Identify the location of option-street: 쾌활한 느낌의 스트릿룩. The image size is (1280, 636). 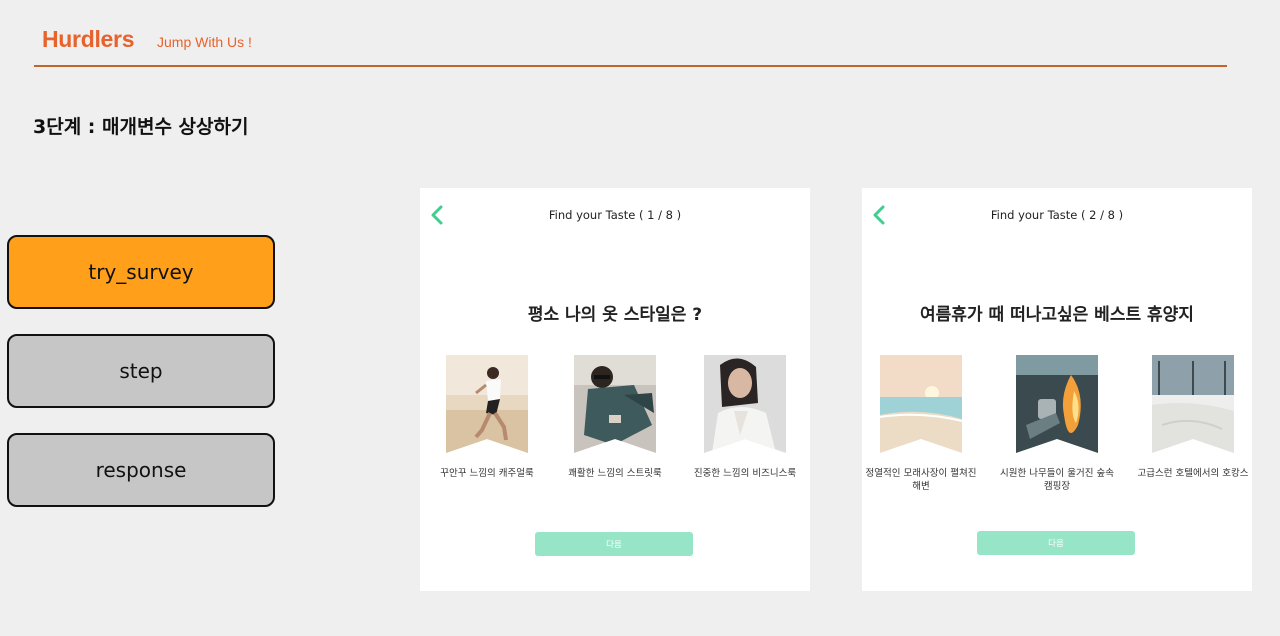
(615, 417).